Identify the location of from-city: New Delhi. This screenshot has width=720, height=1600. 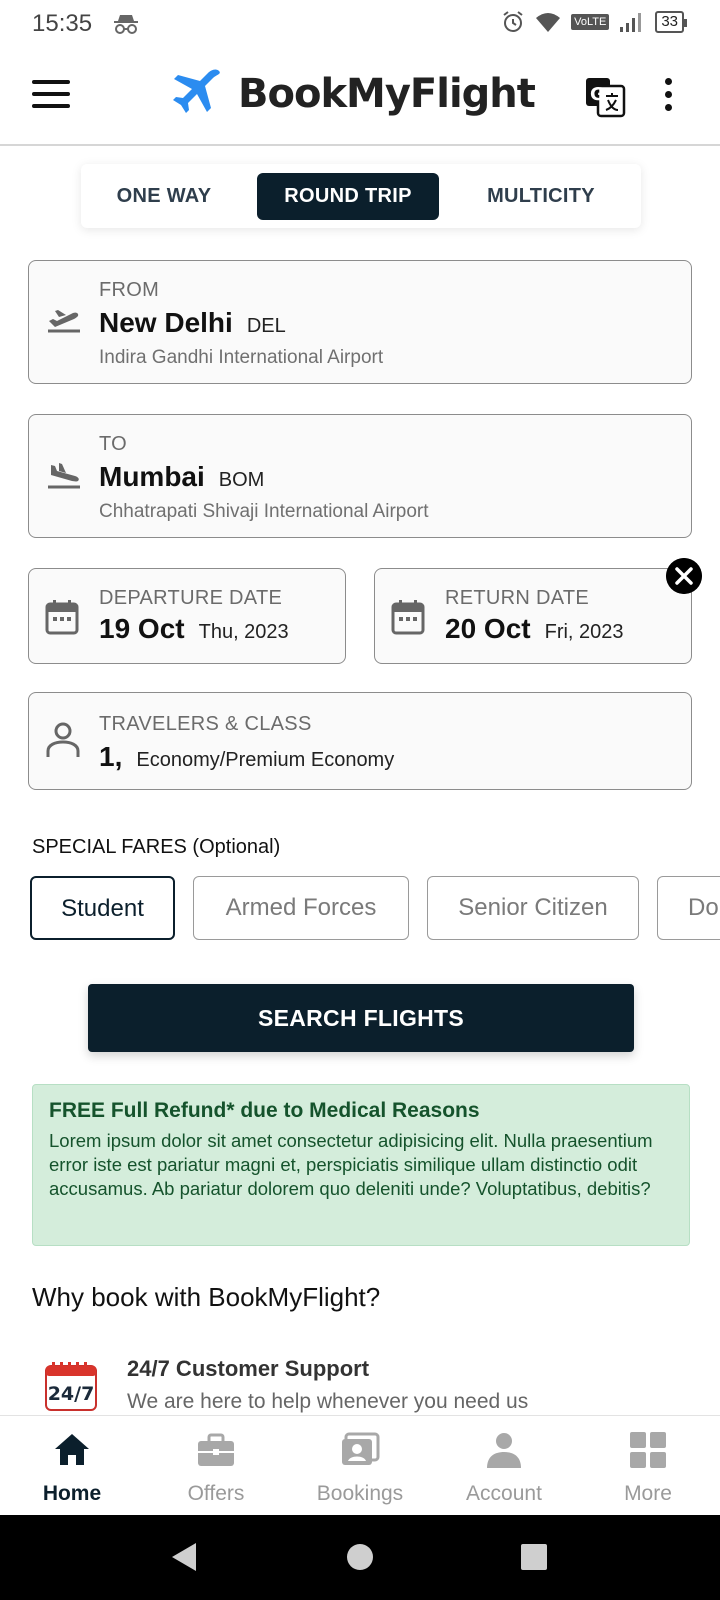
(166, 322).